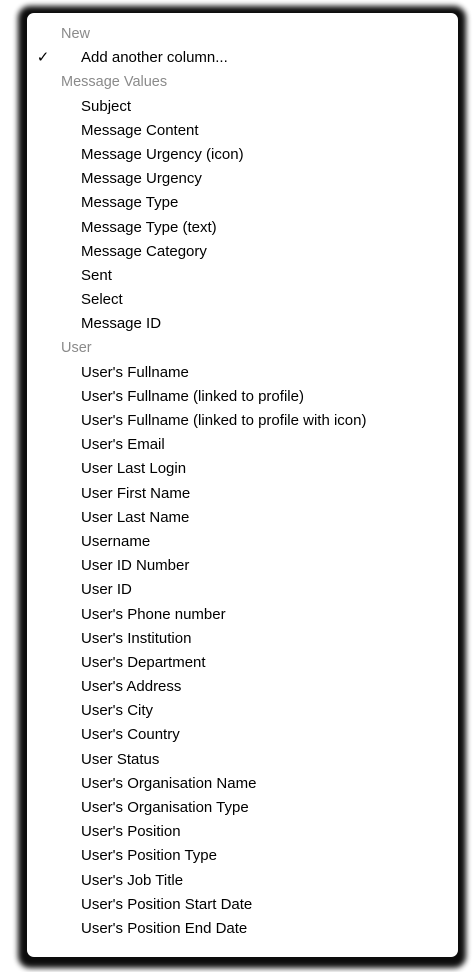 Image resolution: width=473 pixels, height=972 pixels. I want to click on menu-item: Sent, so click(242, 276).